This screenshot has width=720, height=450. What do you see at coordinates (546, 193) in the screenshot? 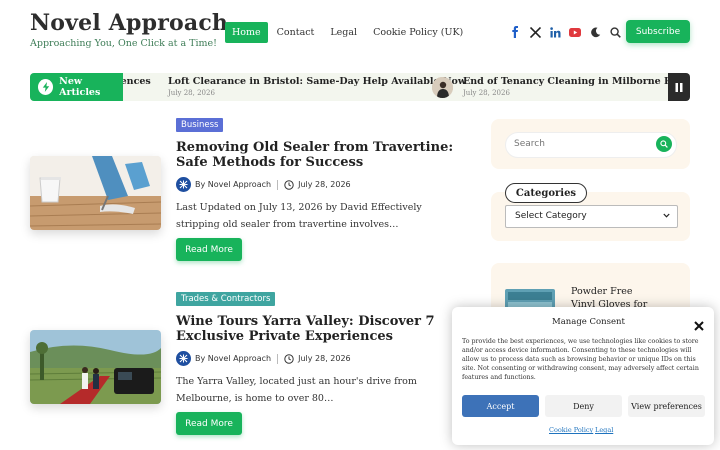
I see `categories-heading: Categories` at bounding box center [546, 193].